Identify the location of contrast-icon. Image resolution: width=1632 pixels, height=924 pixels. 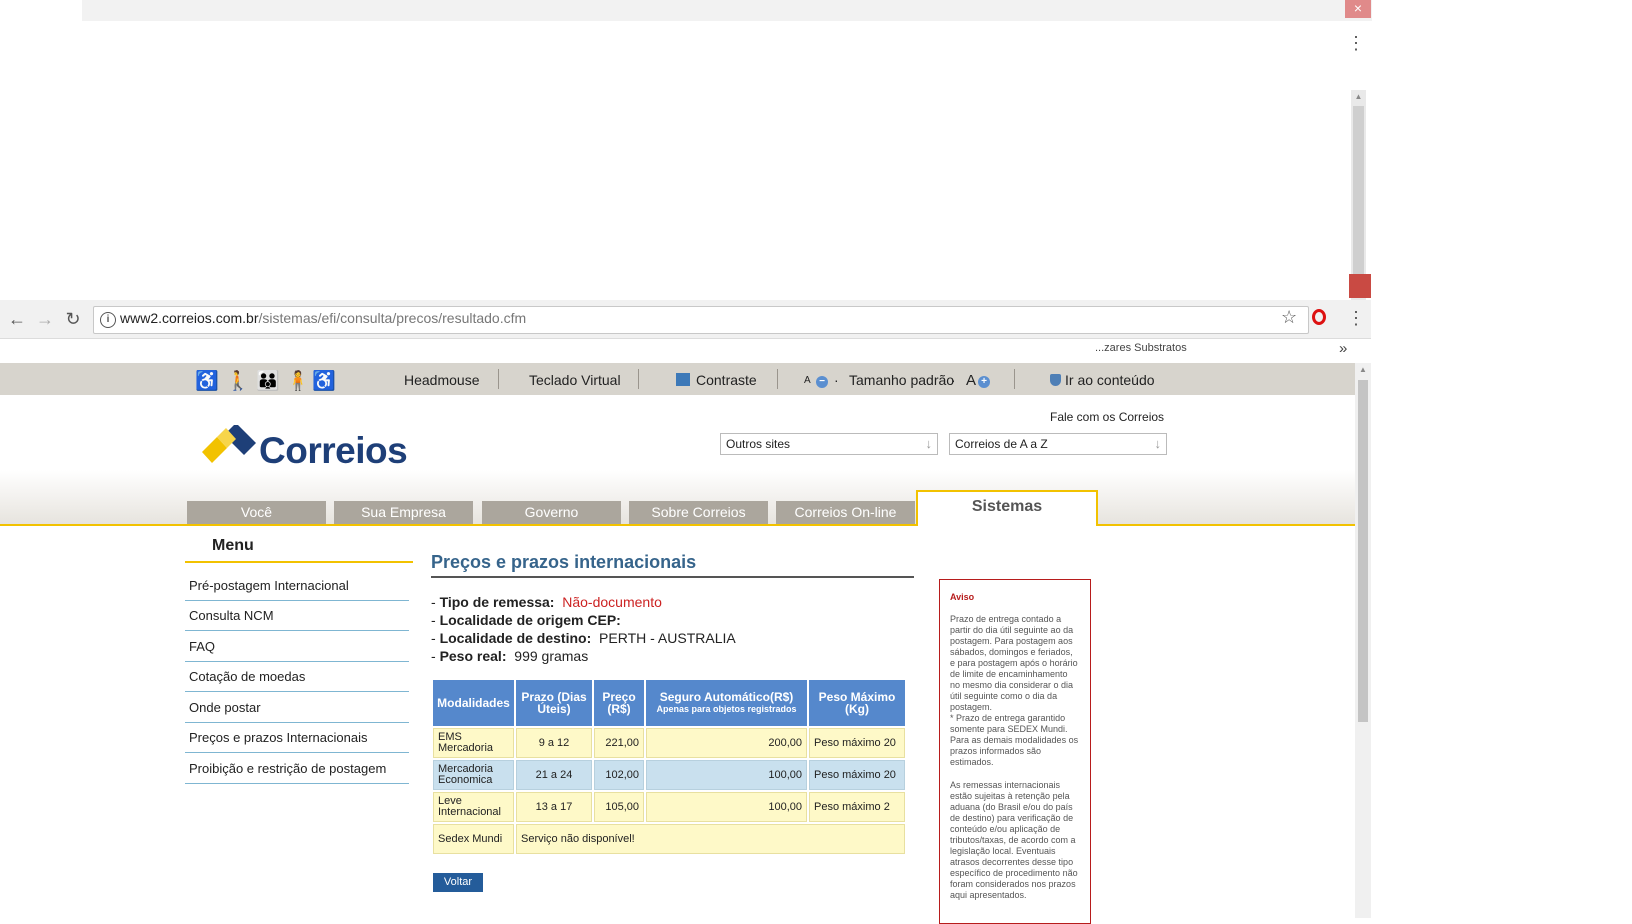
(683, 379).